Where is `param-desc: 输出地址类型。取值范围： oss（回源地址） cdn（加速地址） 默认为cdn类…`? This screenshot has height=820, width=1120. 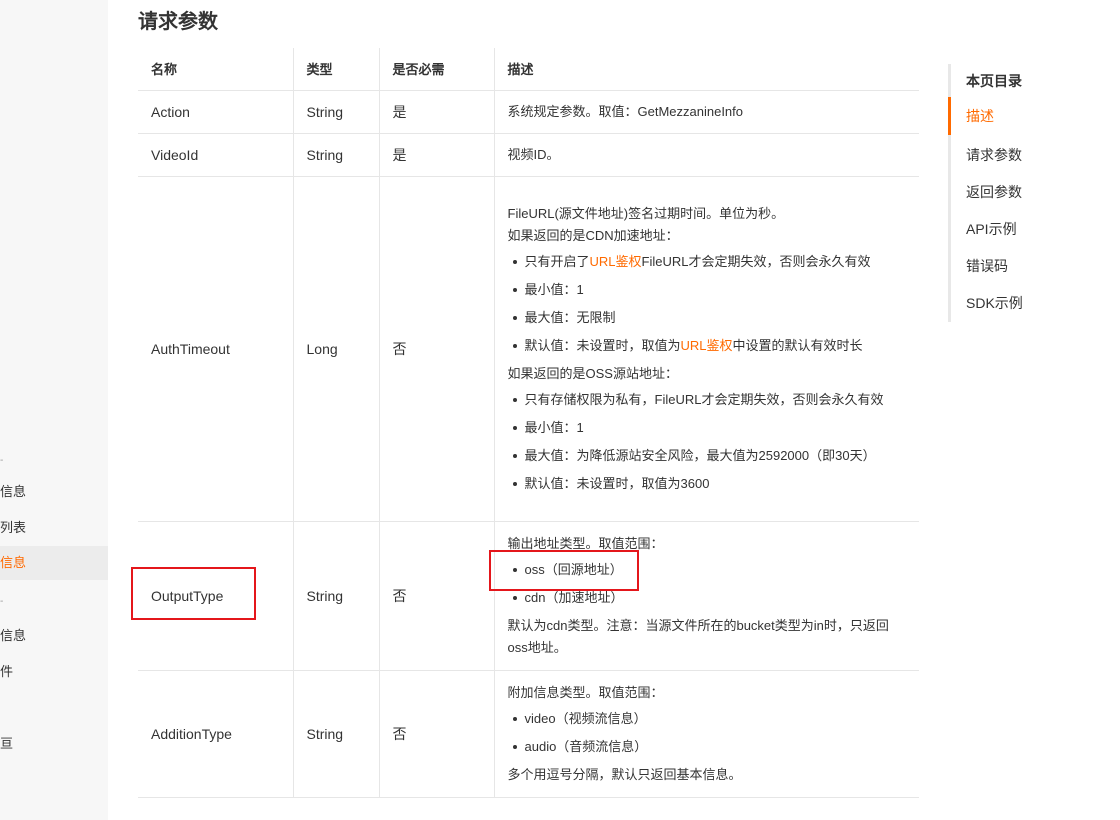
param-desc: 输出地址类型。取值范围： oss（回源地址） cdn（加速地址） 默认为cdn类… is located at coordinates (706, 596).